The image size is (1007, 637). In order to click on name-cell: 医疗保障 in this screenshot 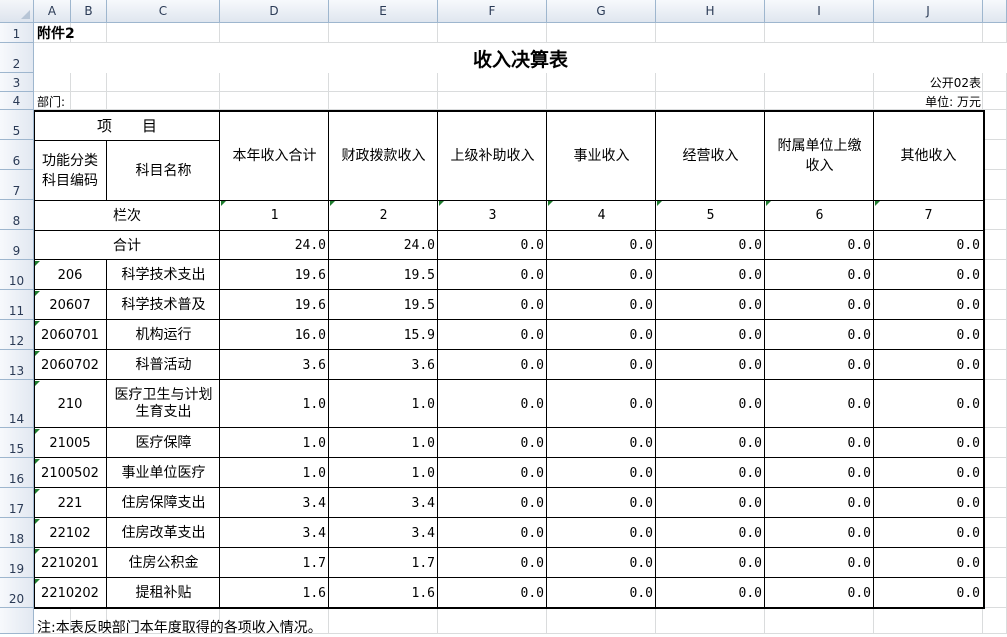, I will do `click(163, 443)`.